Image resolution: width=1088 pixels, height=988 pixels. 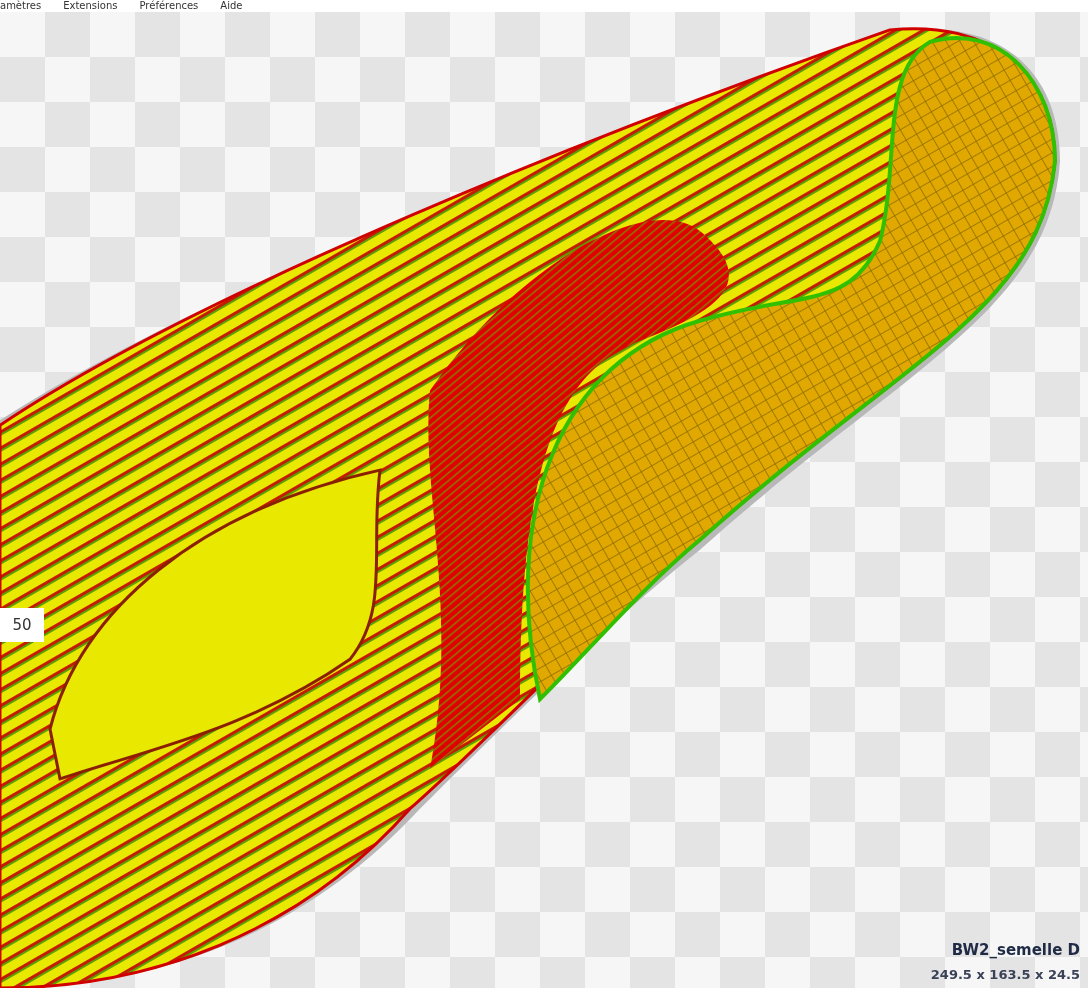 What do you see at coordinates (21, 6) in the screenshot?
I see `menu-item: amètres` at bounding box center [21, 6].